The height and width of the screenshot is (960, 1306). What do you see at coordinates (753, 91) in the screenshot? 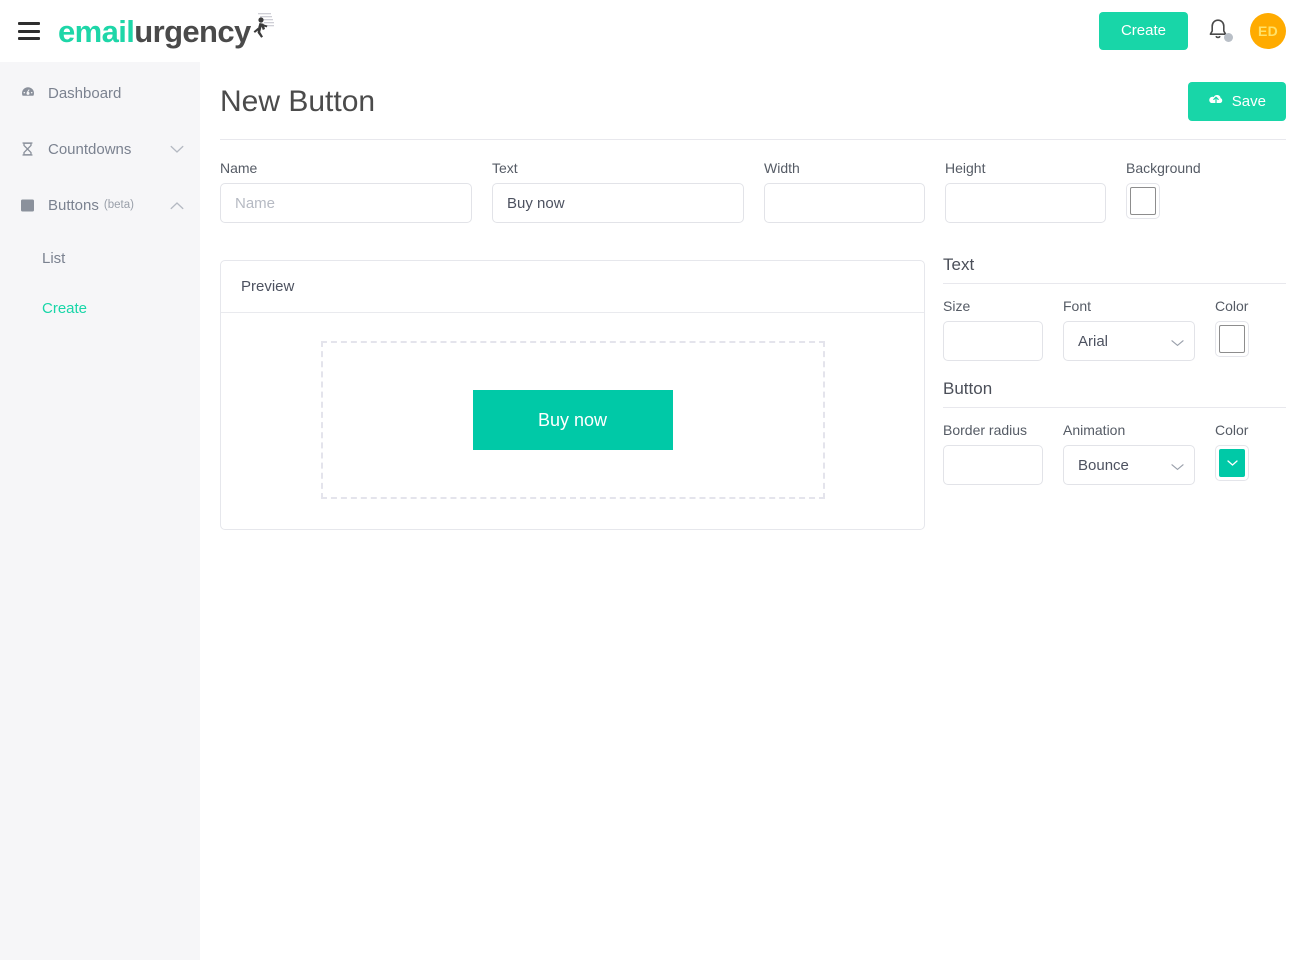
I see `page-header: New Button Save` at bounding box center [753, 91].